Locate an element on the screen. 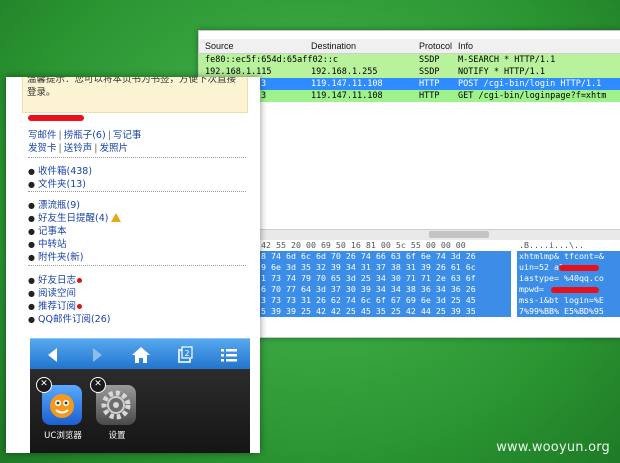  column-protocol: Protocol is located at coordinates (435, 46).